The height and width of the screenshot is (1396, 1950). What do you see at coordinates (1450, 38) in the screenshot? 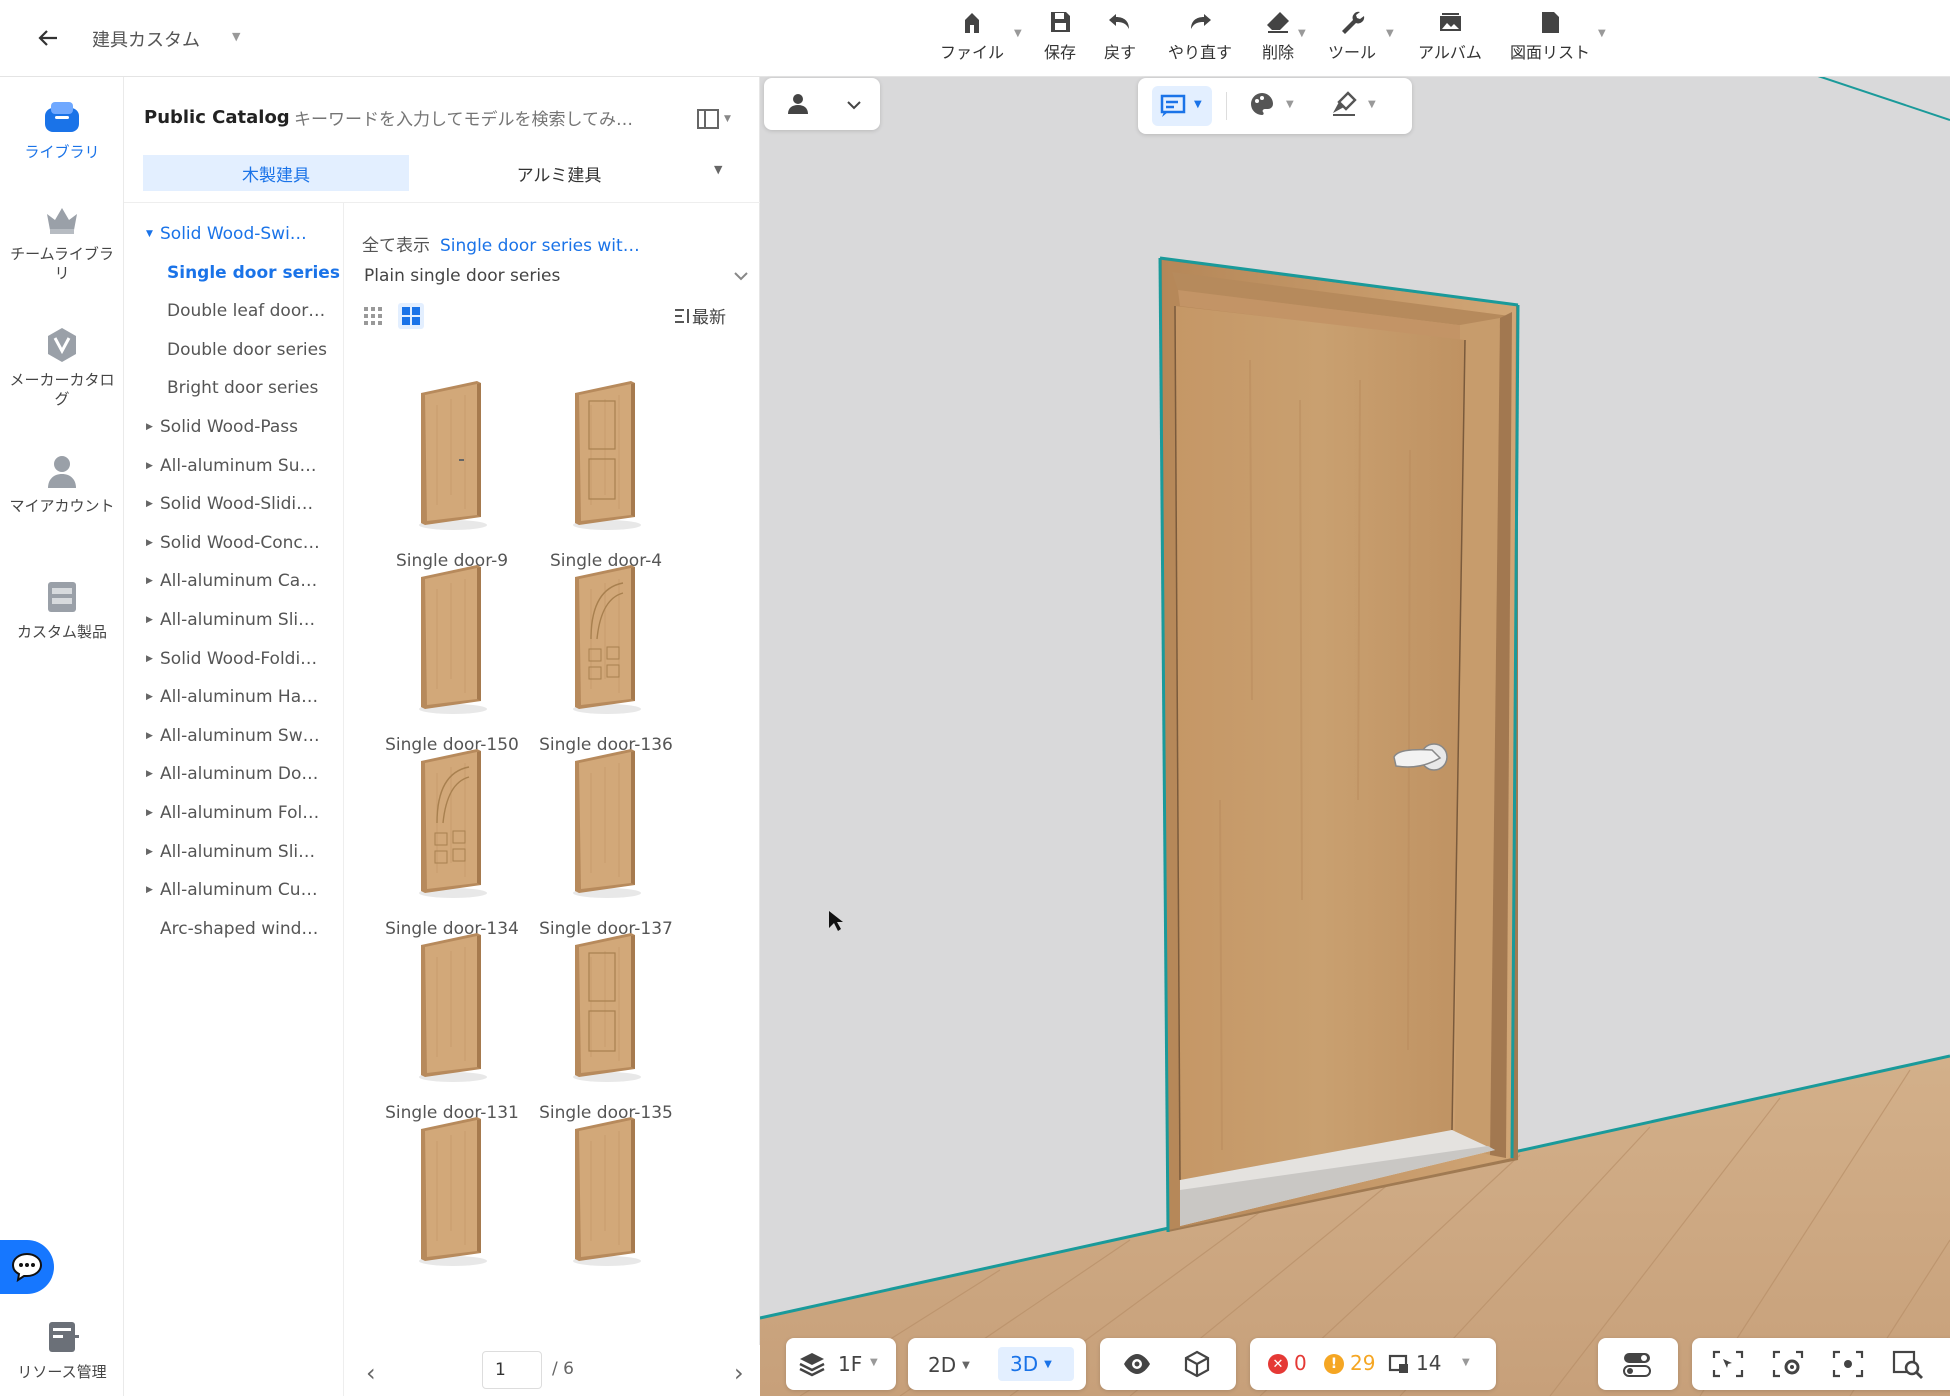
I see `album-button: アルバム` at bounding box center [1450, 38].